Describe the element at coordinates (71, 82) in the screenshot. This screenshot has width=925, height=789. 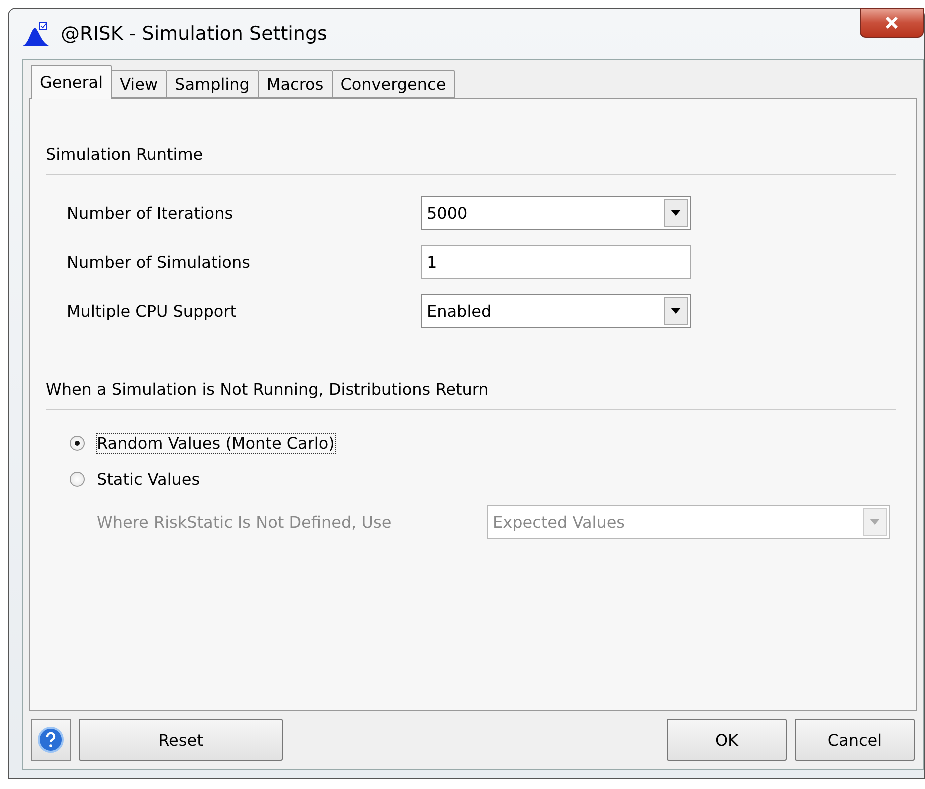
I see `tab: General` at that location.